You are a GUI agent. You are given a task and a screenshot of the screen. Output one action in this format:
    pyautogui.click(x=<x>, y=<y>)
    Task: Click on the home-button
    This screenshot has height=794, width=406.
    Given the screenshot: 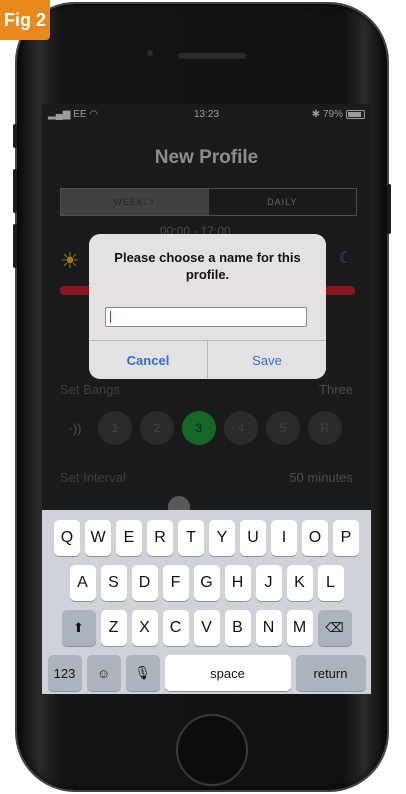 What is the action you would take?
    pyautogui.click(x=212, y=750)
    